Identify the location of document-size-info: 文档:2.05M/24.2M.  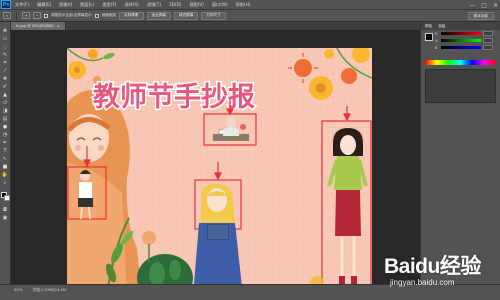
(49, 289).